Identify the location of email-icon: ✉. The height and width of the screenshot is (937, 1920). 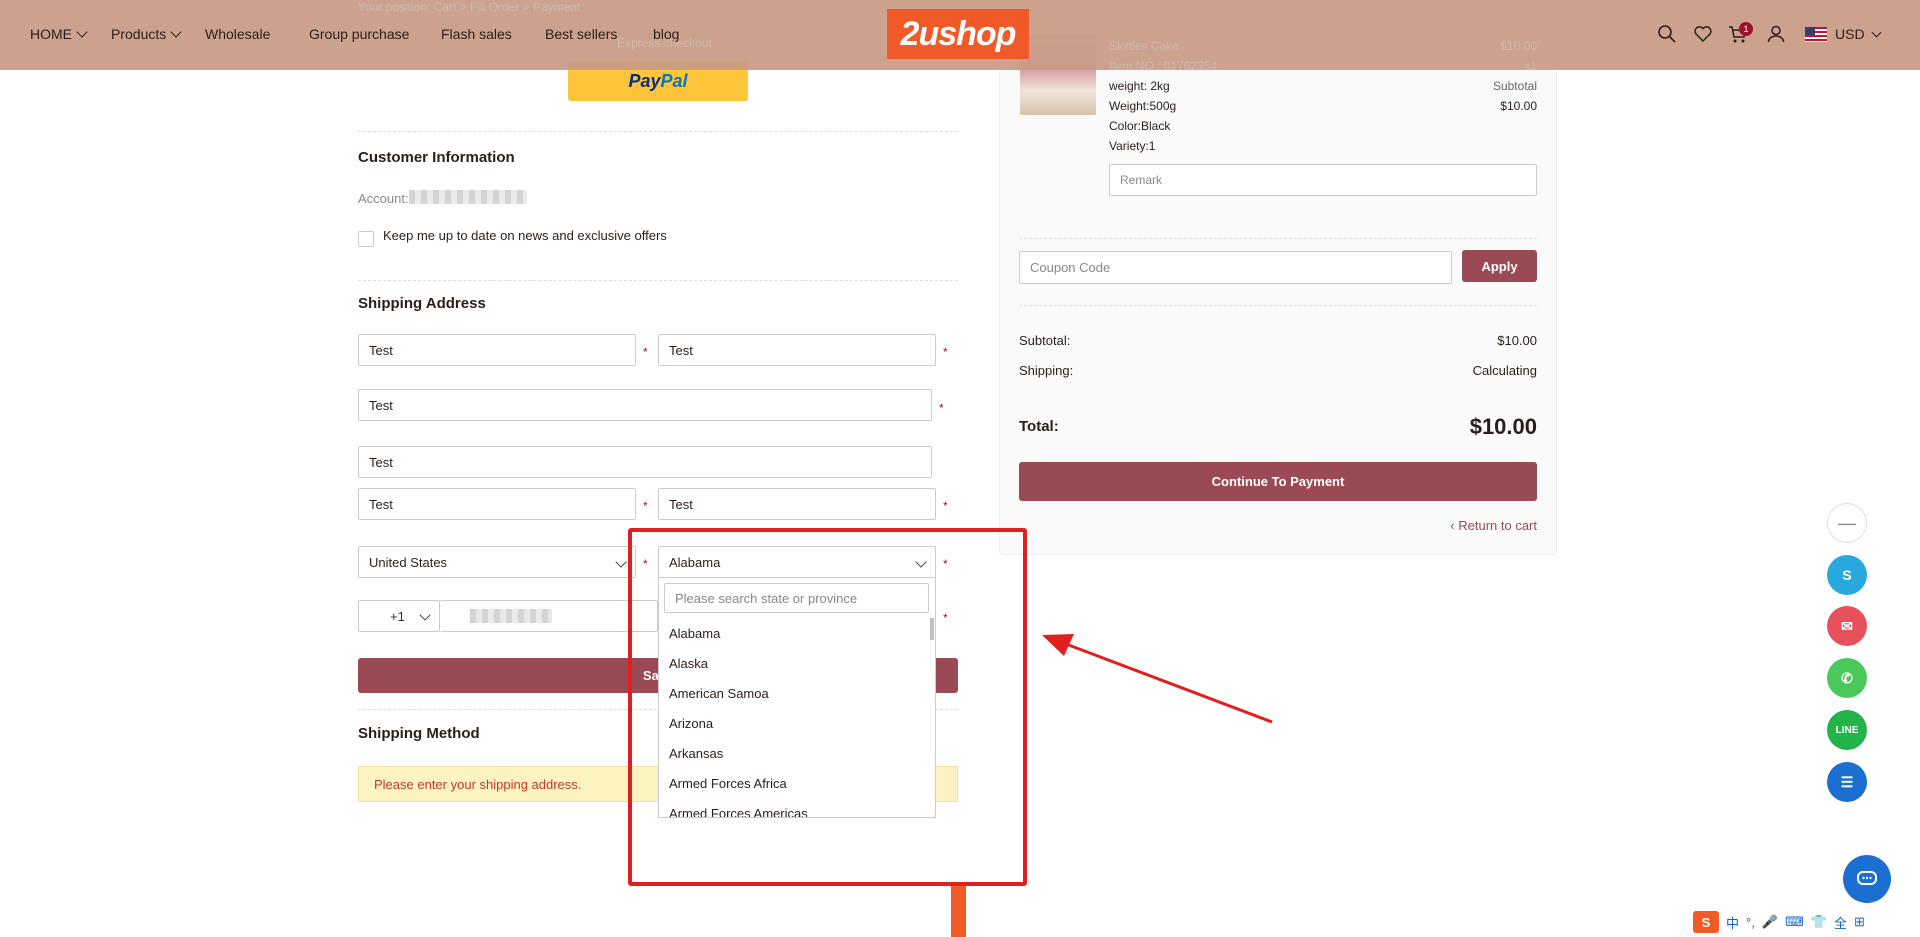
(1847, 626).